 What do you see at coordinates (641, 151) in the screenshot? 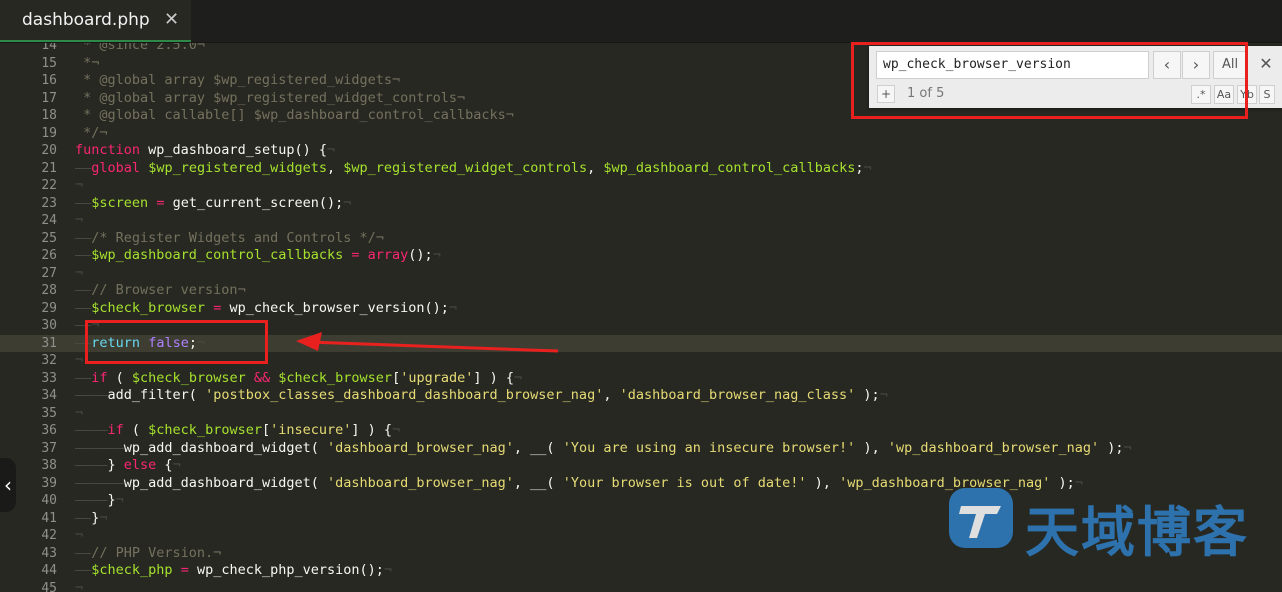
I see `code-line: 20 function wp_dashboard_setup() {¬` at bounding box center [641, 151].